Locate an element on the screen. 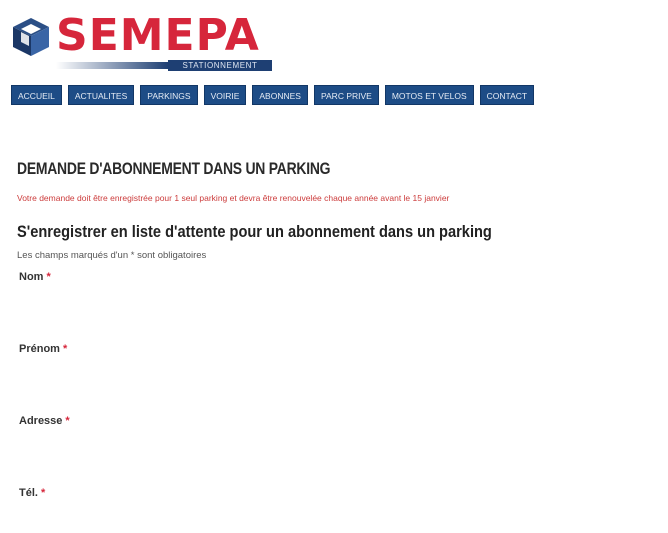  nav-item-accueil: ACCUEIL is located at coordinates (36, 95).